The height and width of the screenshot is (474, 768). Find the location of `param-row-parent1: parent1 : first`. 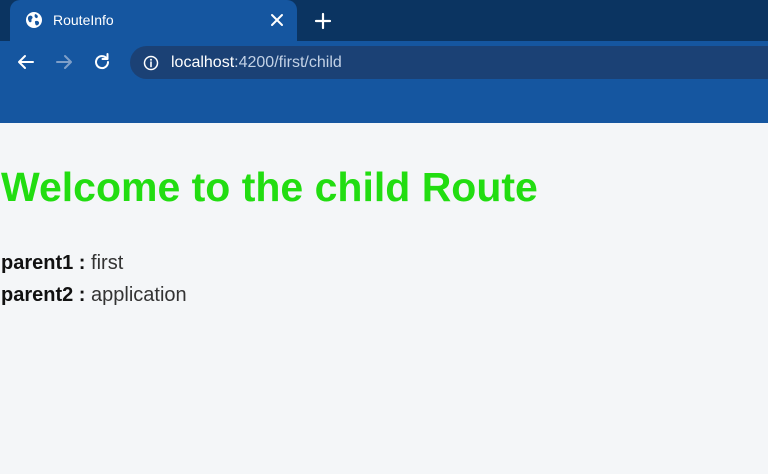

param-row-parent1: parent1 : first is located at coordinates (62, 263).